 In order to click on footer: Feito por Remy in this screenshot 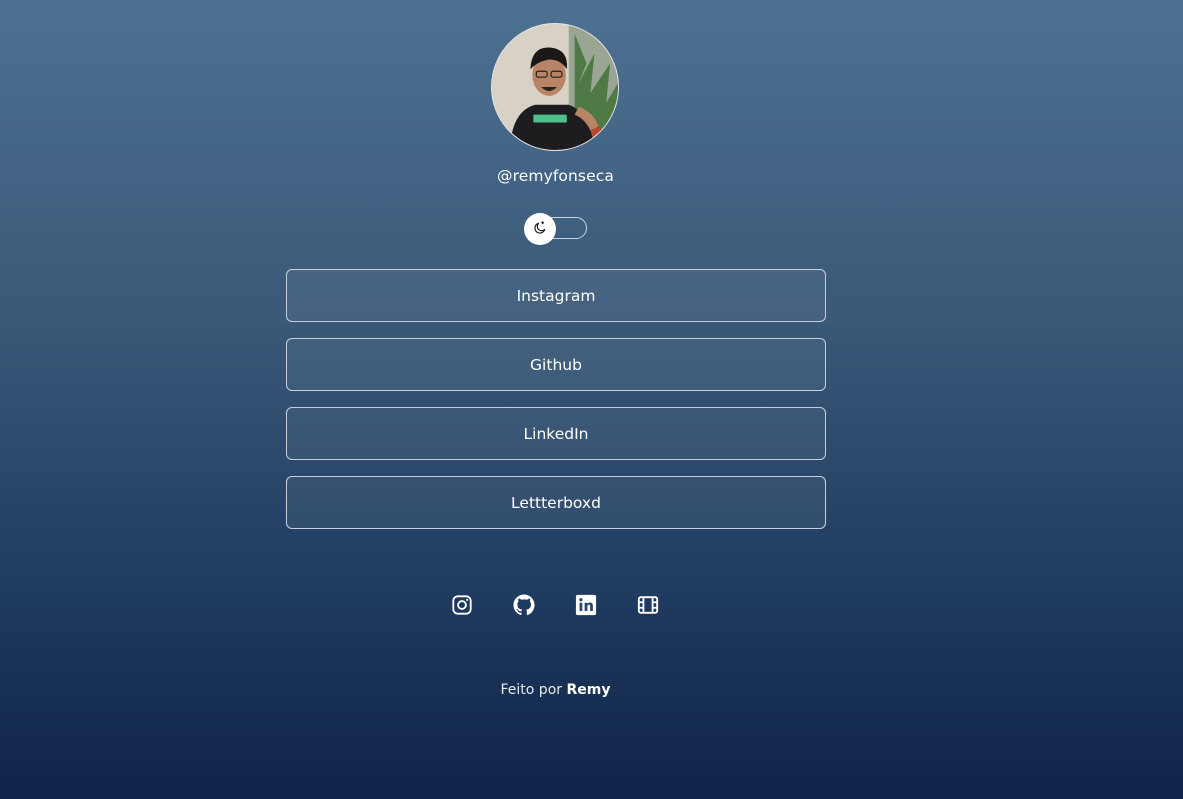, I will do `click(555, 690)`.